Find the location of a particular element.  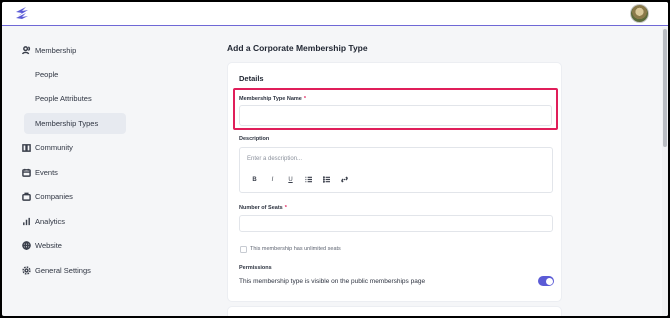

section-title: Details is located at coordinates (251, 78).